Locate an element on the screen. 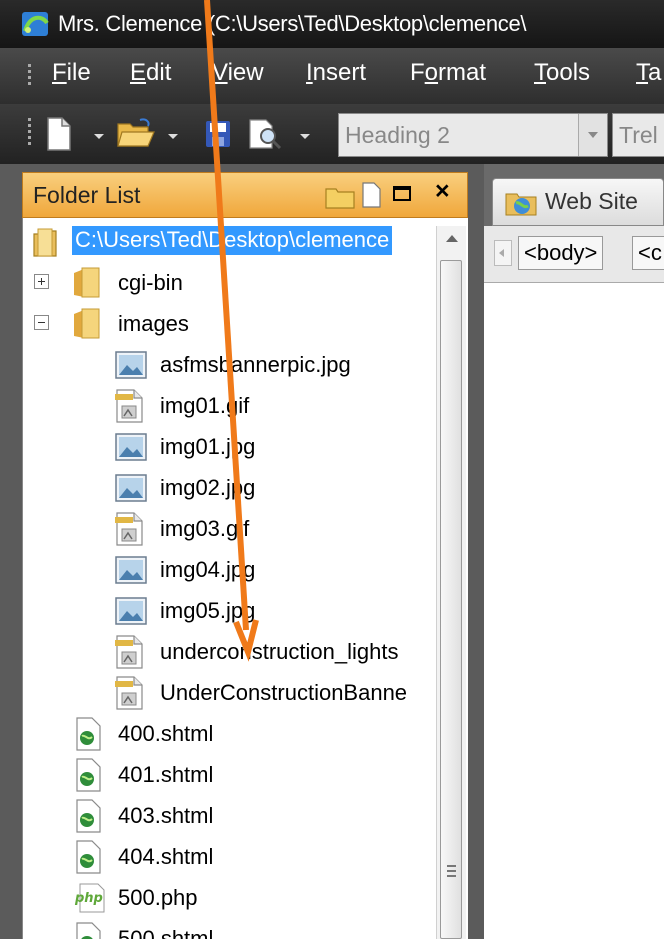 Image resolution: width=664 pixels, height=939 pixels. menu-tools: Tools is located at coordinates (562, 73).